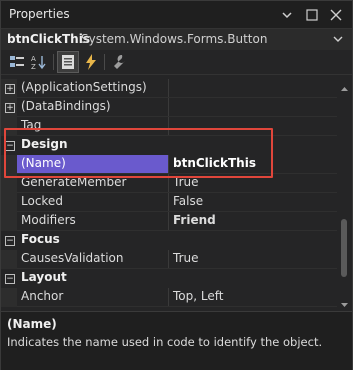 This screenshot has height=370, width=353. I want to click on events-icon, so click(91, 62).